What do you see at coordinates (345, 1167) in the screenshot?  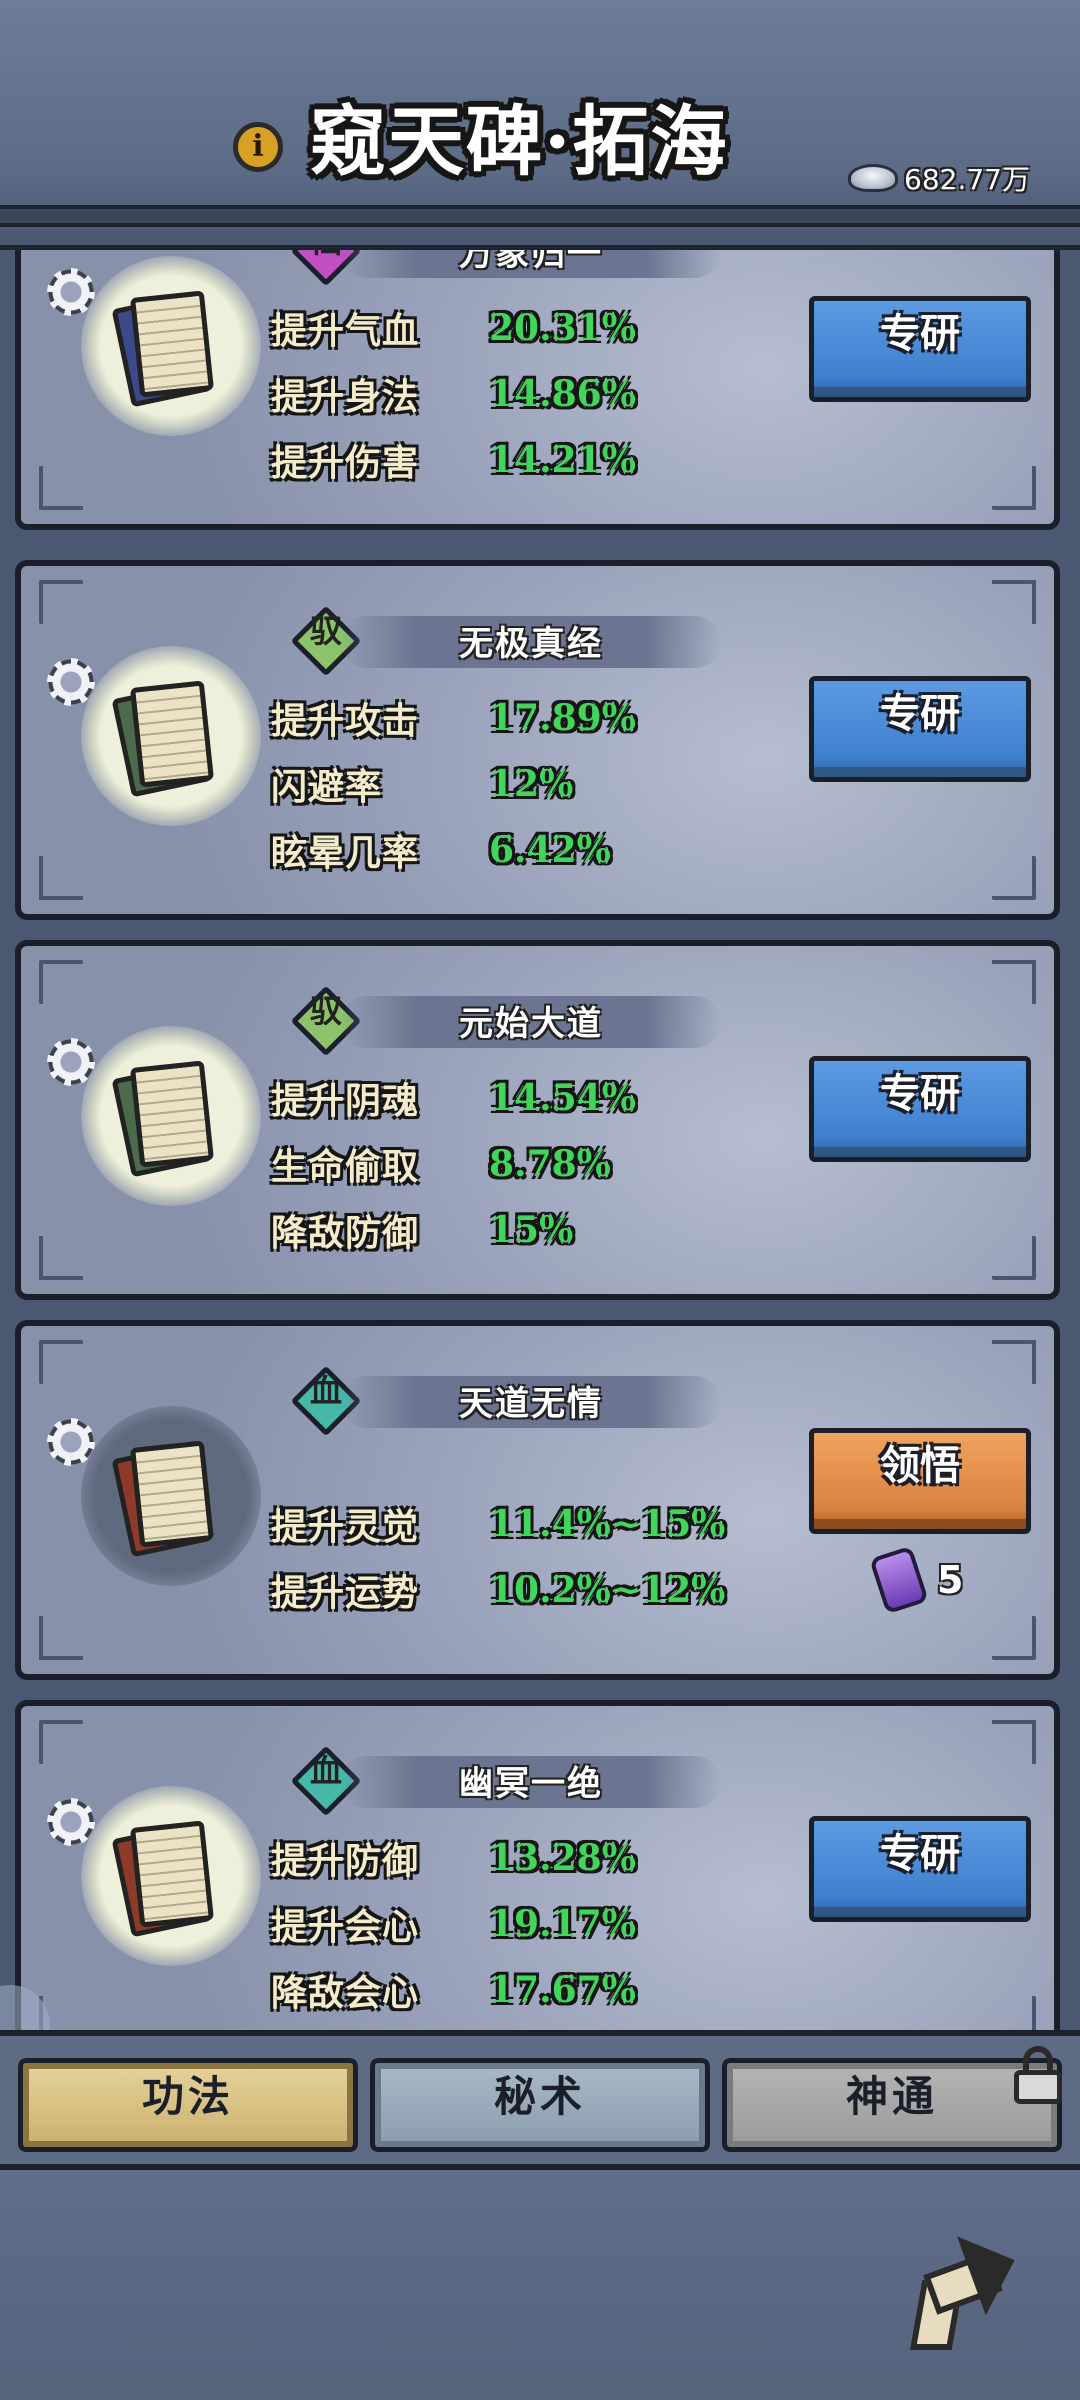 I see `stat-label: 生命偷取` at bounding box center [345, 1167].